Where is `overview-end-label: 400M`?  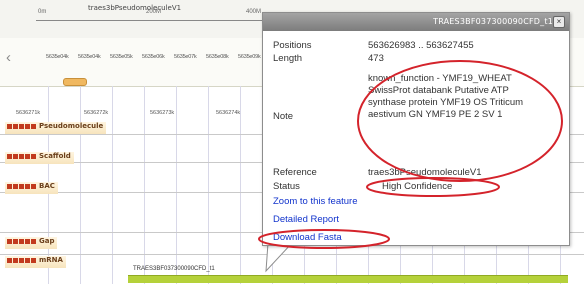 overview-end-label: 400M is located at coordinates (254, 12).